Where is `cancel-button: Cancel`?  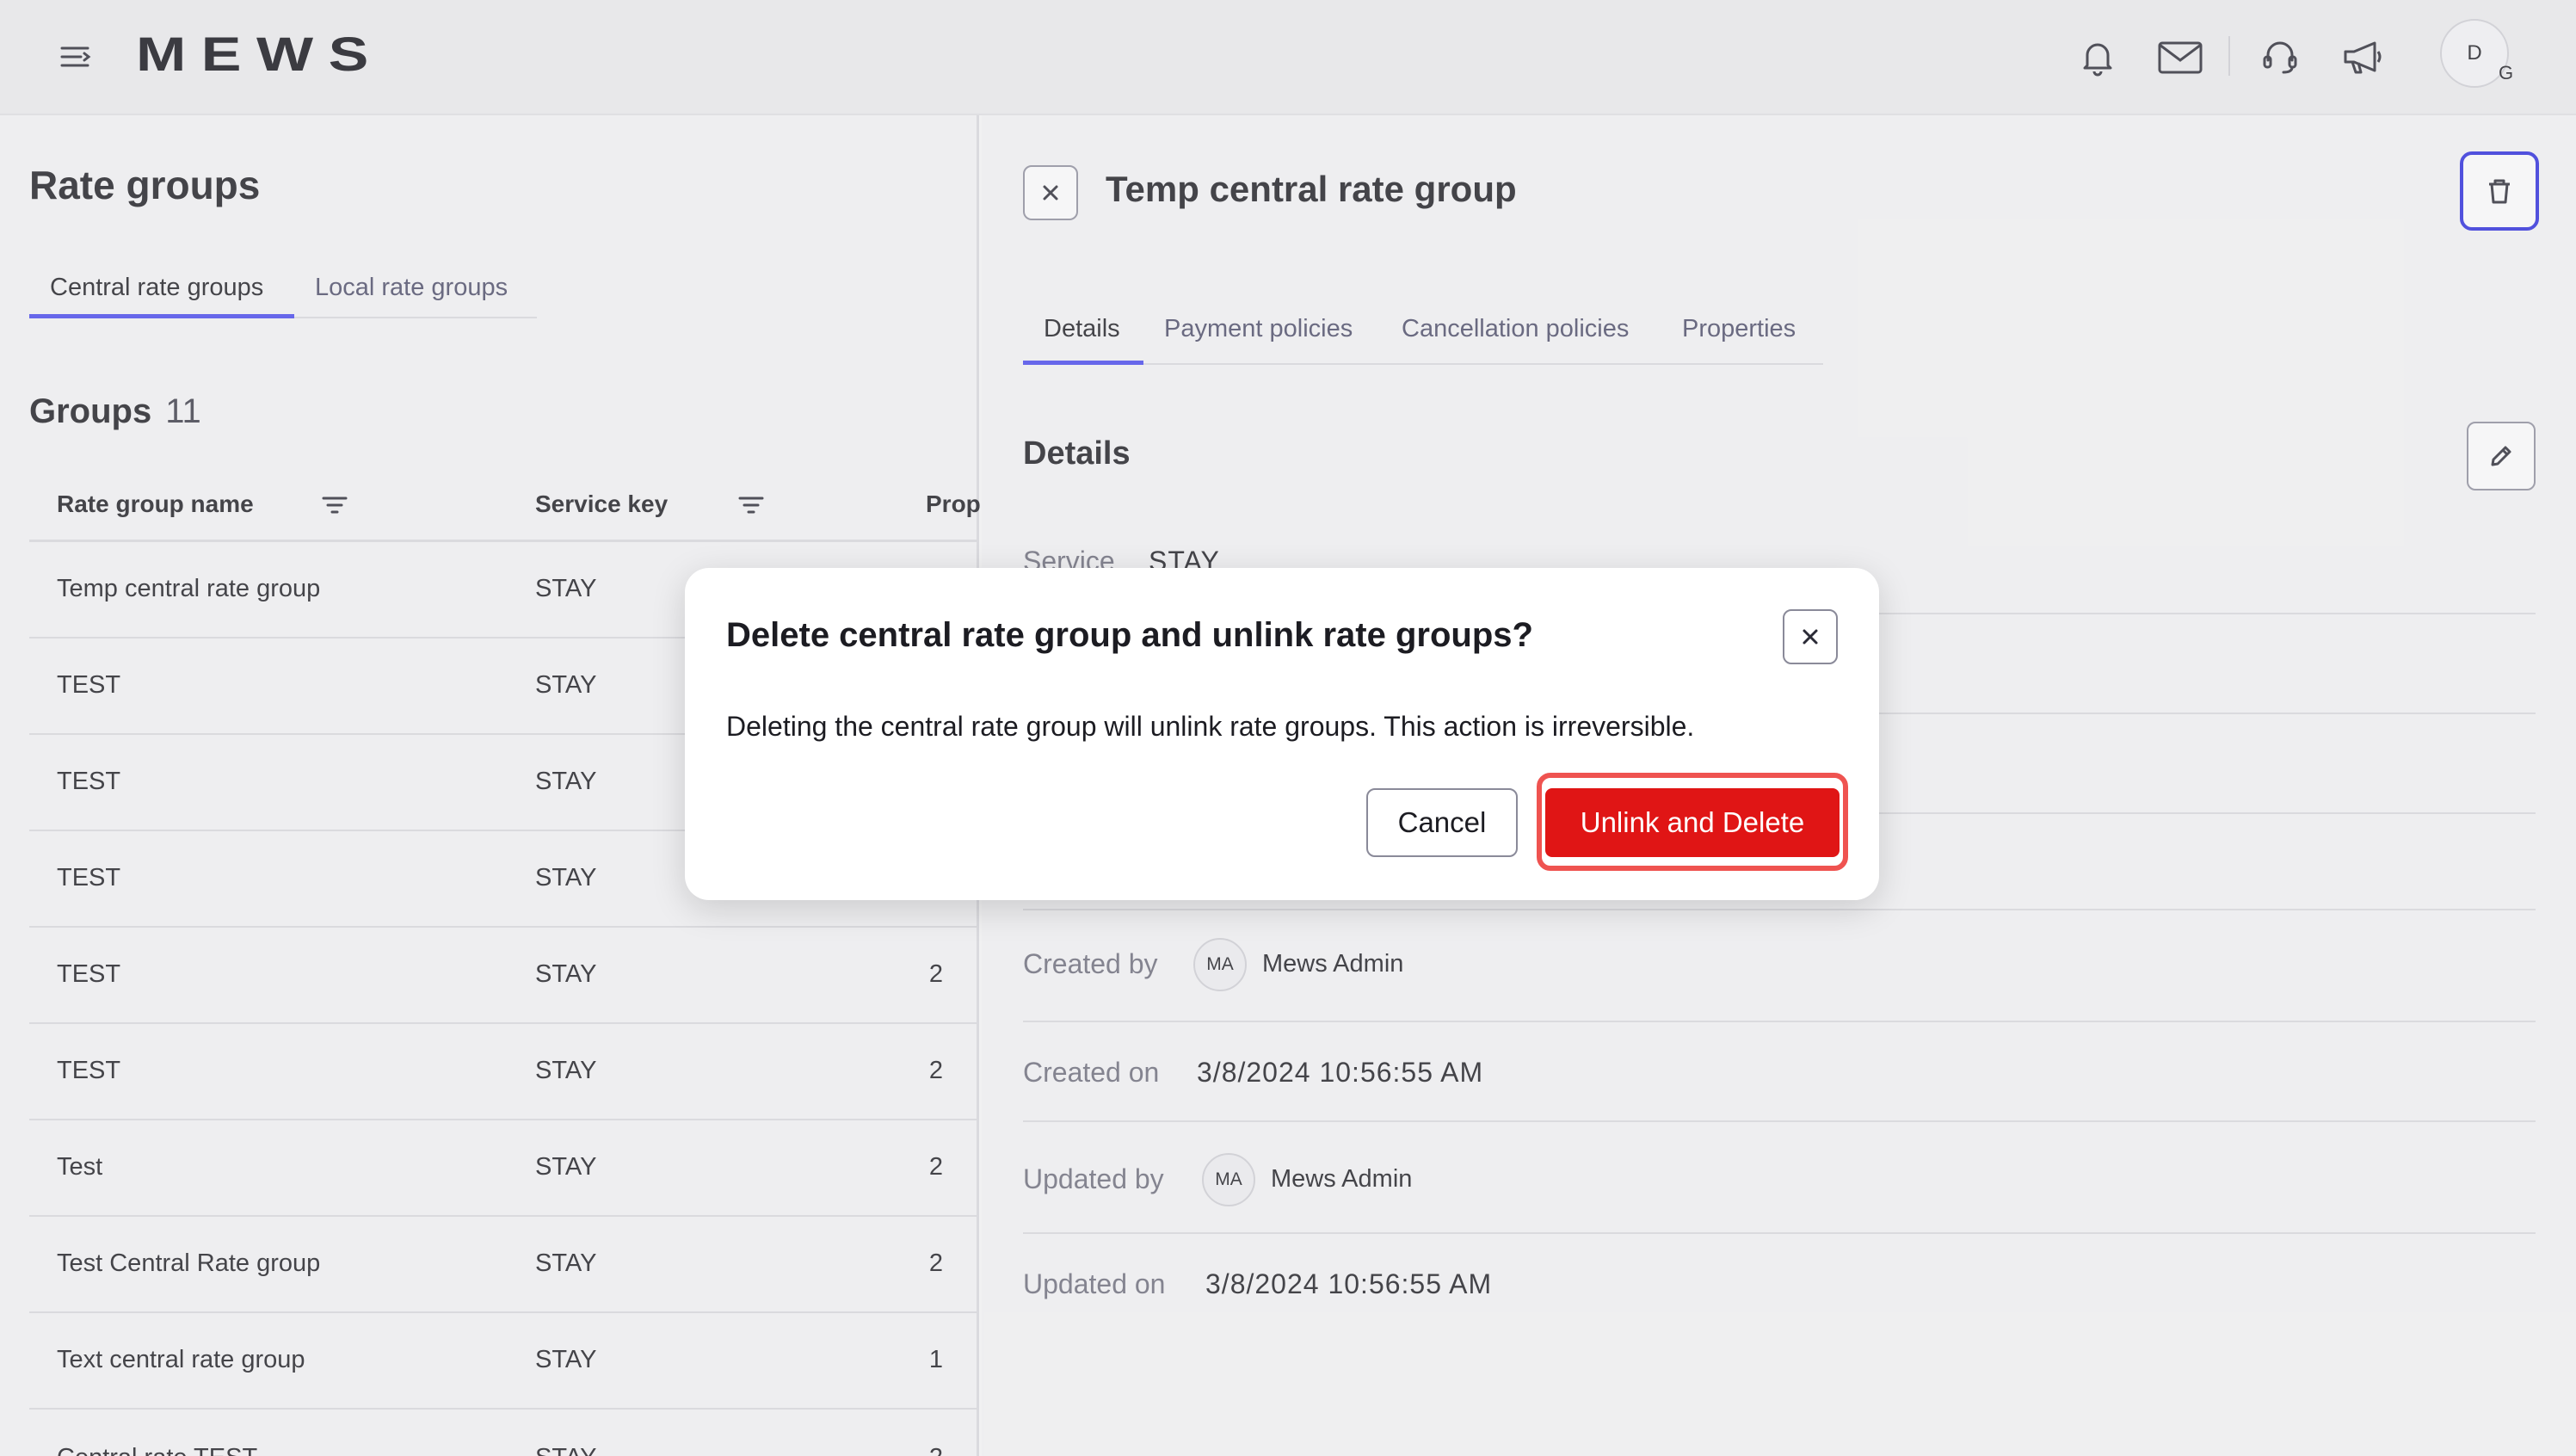 cancel-button: Cancel is located at coordinates (1442, 823).